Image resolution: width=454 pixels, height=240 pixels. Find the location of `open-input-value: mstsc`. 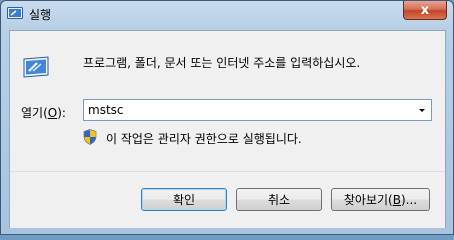

open-input-value: mstsc is located at coordinates (106, 110).